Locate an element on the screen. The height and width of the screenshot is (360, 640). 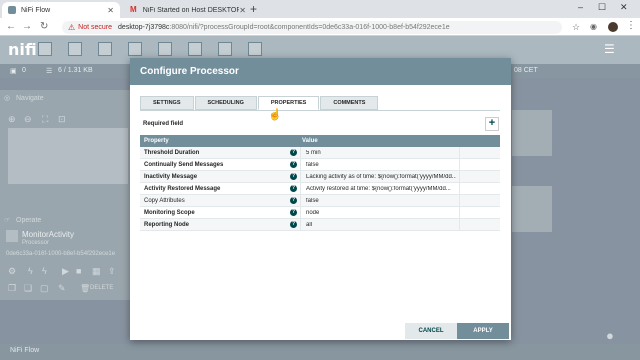
template-tool-icon is located at coordinates (225, 49).